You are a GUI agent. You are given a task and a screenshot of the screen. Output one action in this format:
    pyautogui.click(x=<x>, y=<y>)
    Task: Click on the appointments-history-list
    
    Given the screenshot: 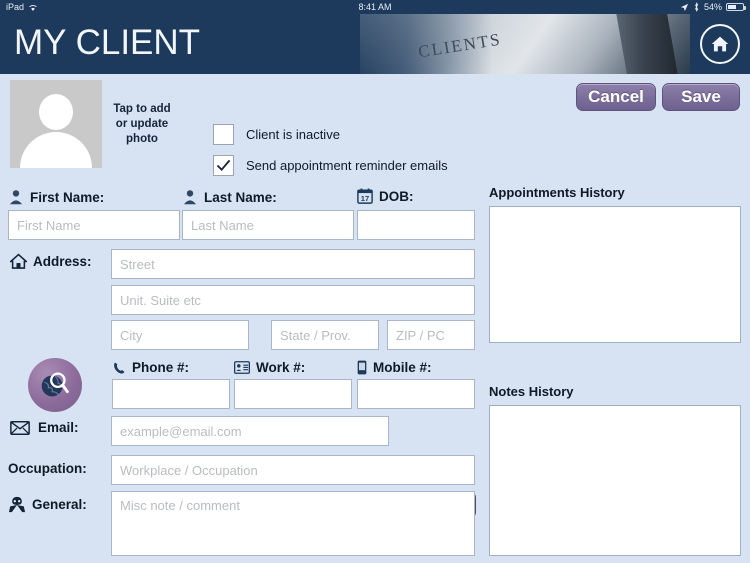 What is the action you would take?
    pyautogui.click(x=615, y=274)
    